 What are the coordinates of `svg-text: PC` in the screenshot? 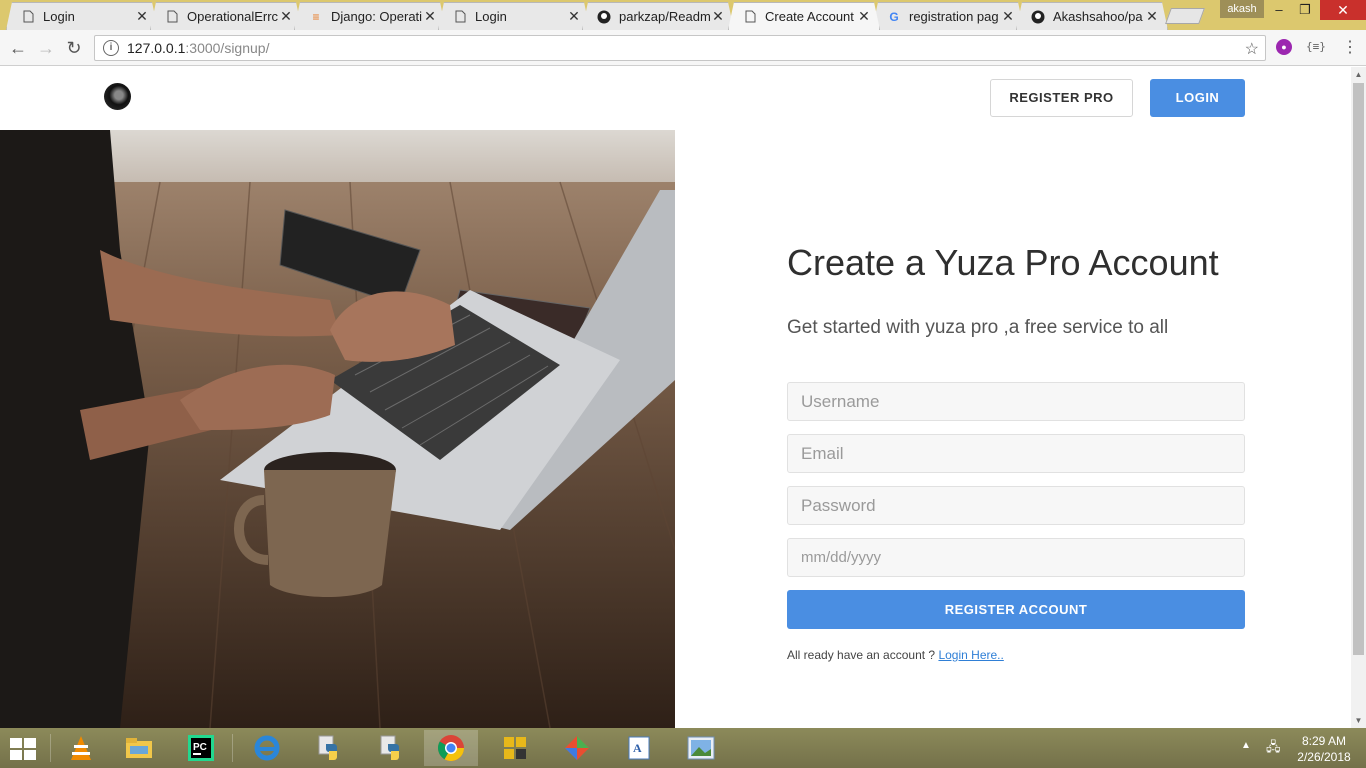 It's located at (200, 747).